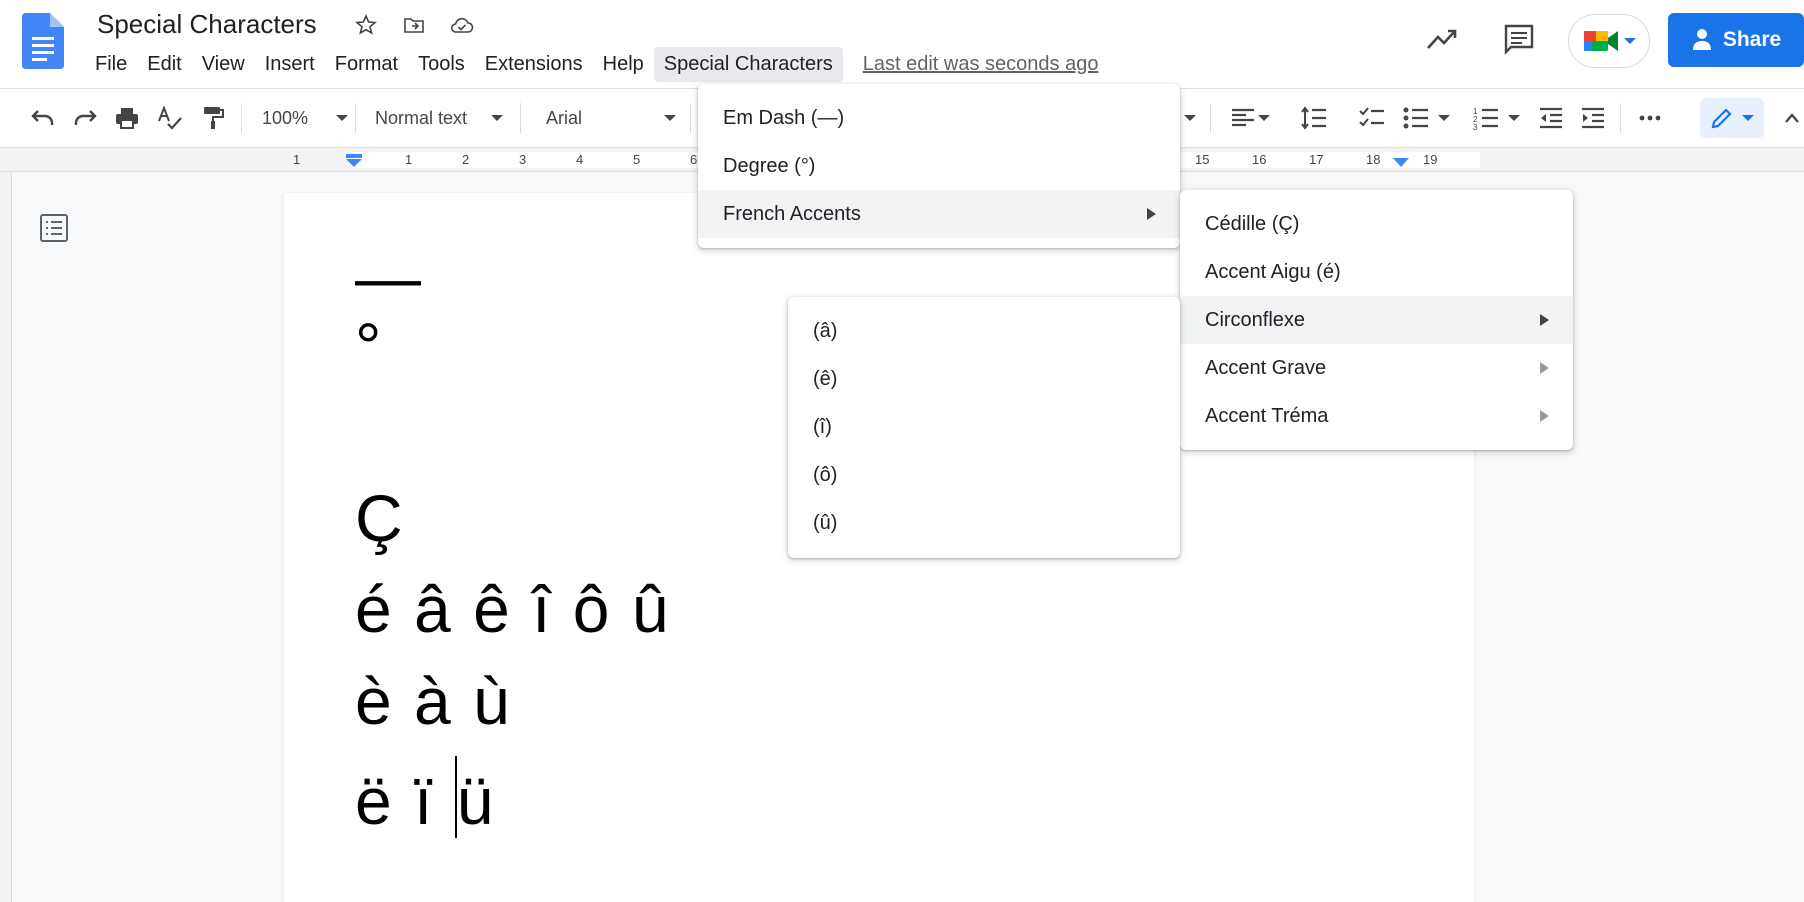  What do you see at coordinates (1792, 118) in the screenshot?
I see `collapse-menus-icon` at bounding box center [1792, 118].